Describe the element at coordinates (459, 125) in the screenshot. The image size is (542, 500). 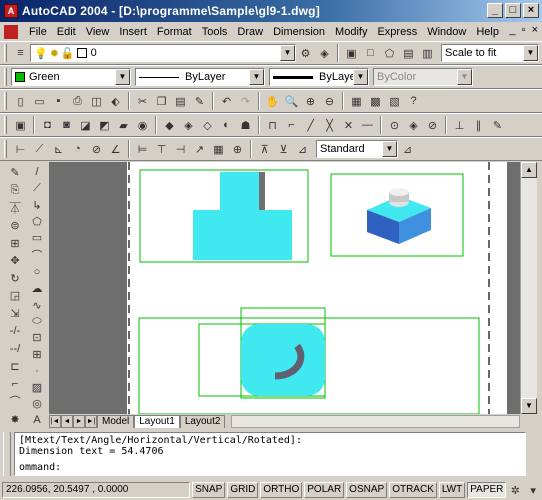
I see `osnap-perpendicular-icon: ⊥` at that location.